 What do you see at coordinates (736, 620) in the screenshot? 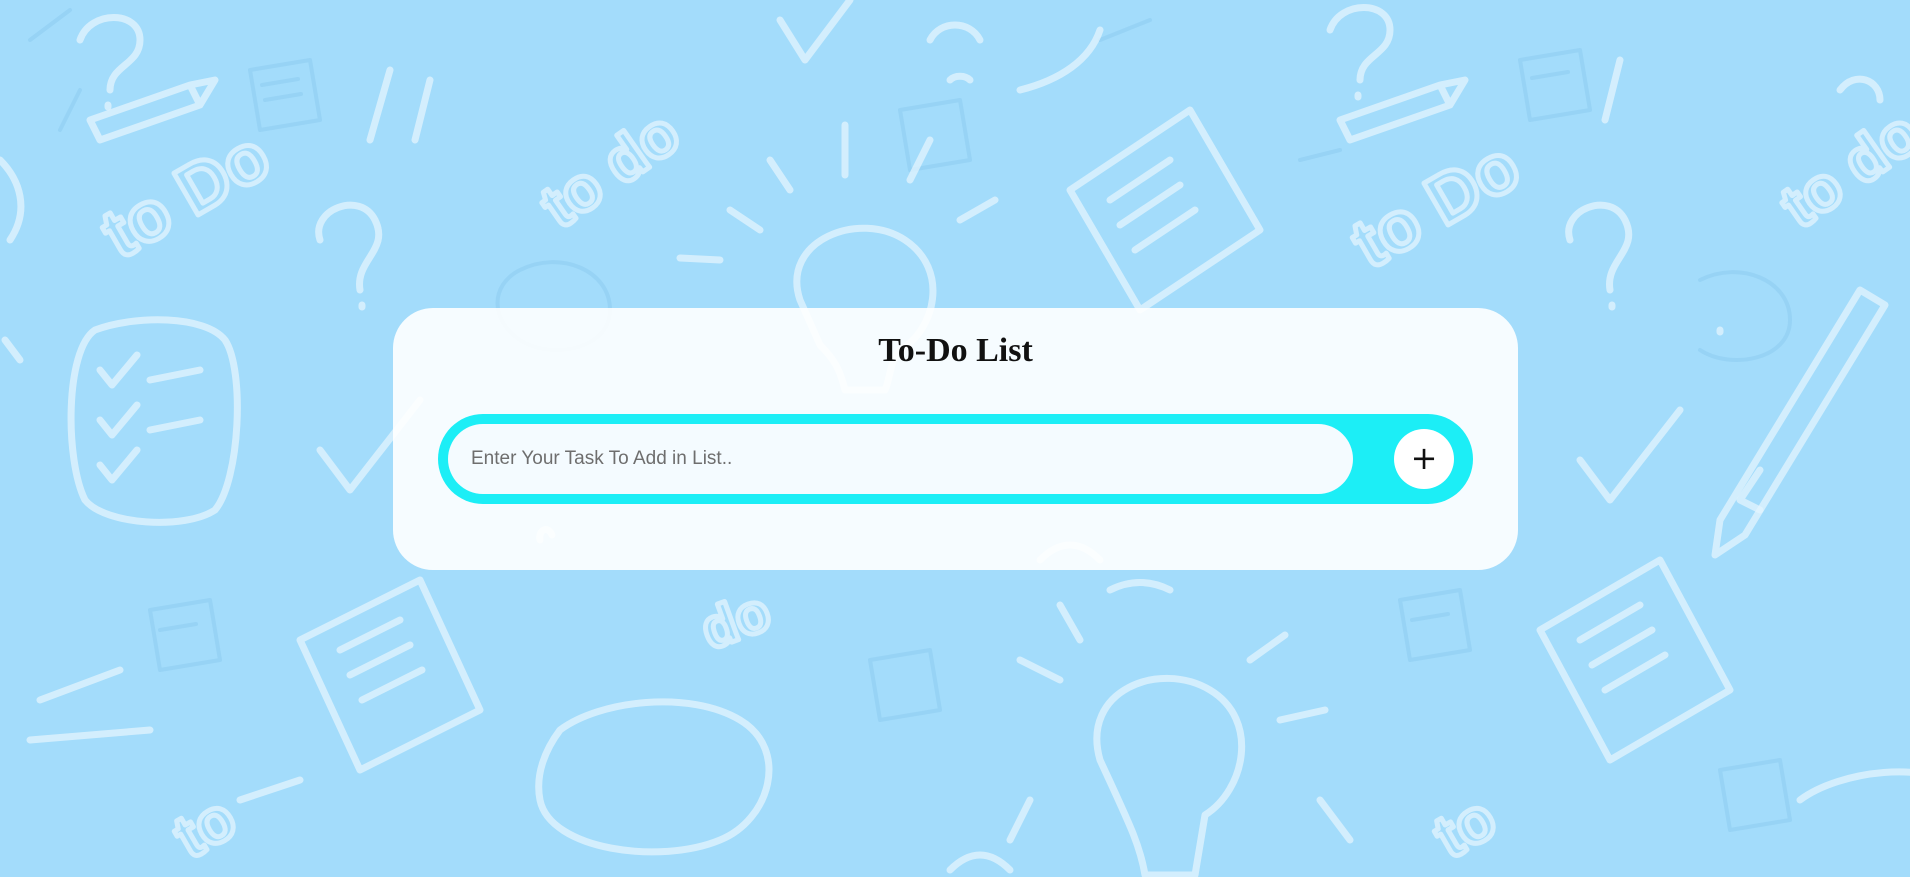
I see `svg-text: do` at bounding box center [736, 620].